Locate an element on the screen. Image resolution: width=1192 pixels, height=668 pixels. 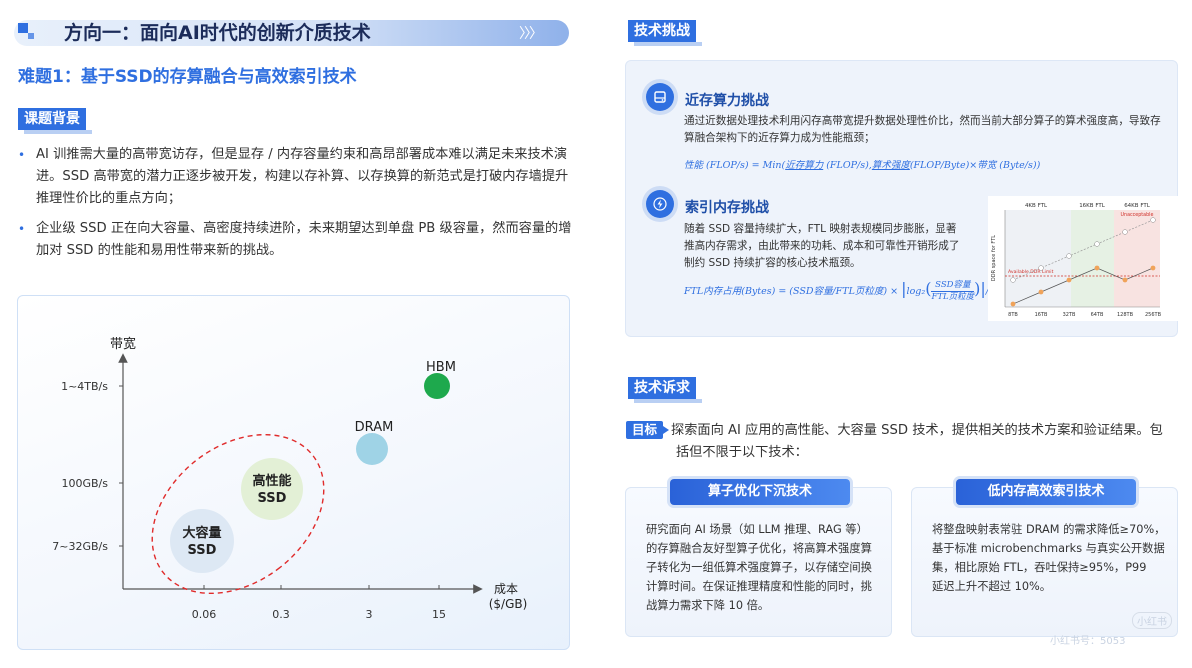
ftl-zone-label: 64KB FTL is located at coordinates (1137, 206).